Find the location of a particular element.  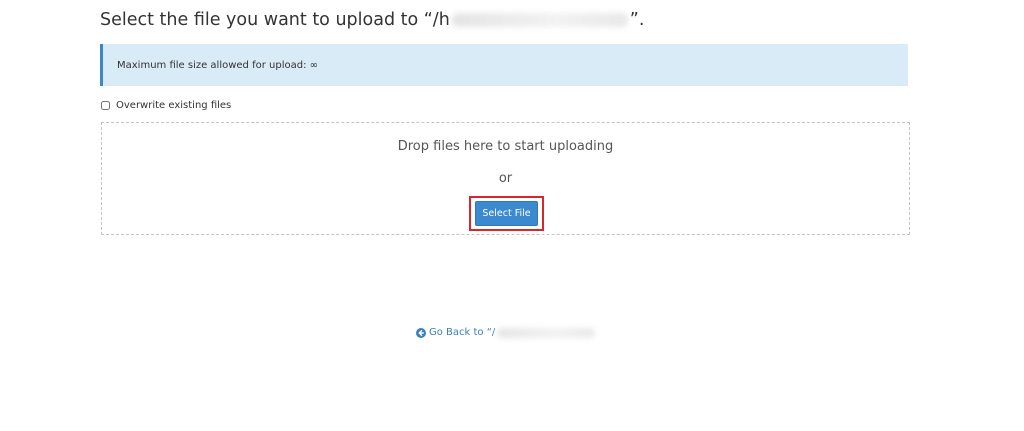

redacted-path is located at coordinates (539, 20).